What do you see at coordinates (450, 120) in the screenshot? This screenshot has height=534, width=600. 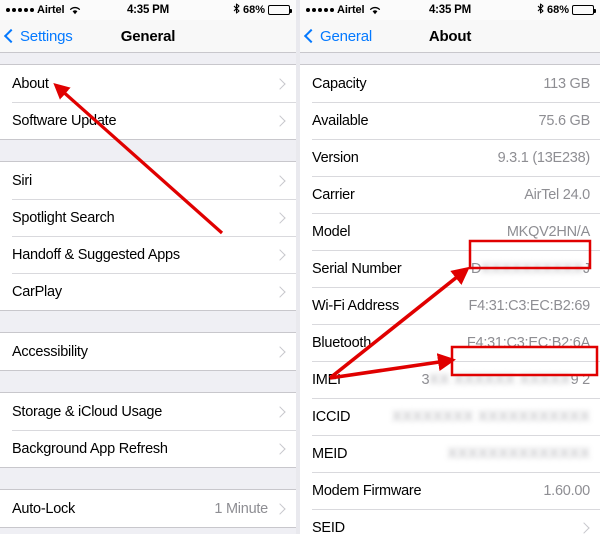 I see `table-row-available: Available 75.6 GB` at bounding box center [450, 120].